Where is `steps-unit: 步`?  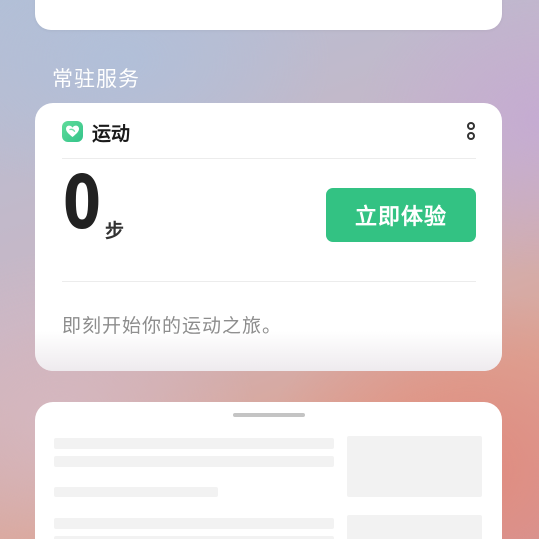 steps-unit: 步 is located at coordinates (115, 231).